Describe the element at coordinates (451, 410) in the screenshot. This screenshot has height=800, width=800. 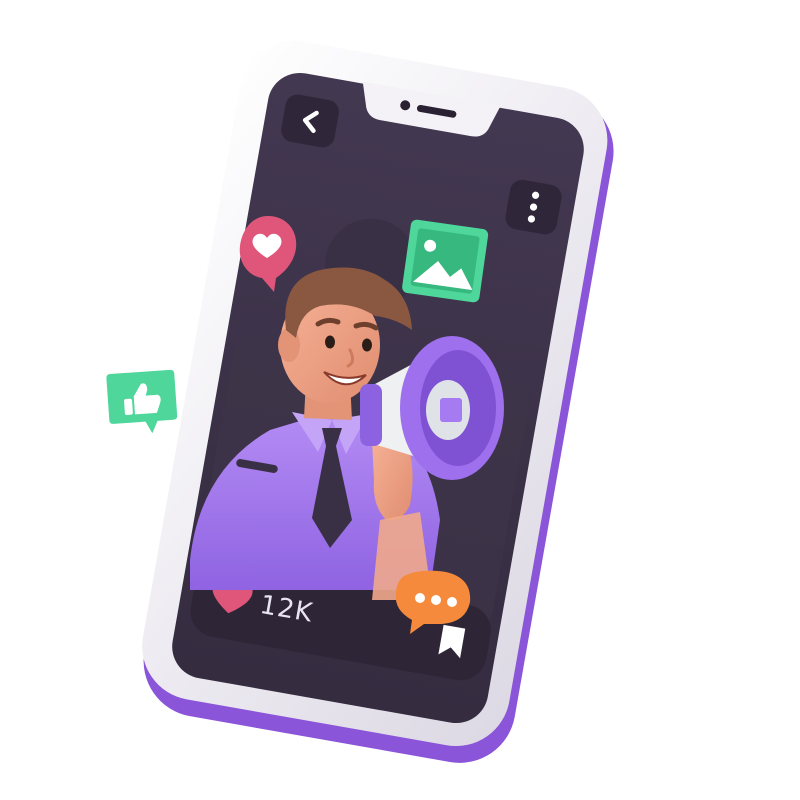
I see `megaphone-tip` at that location.